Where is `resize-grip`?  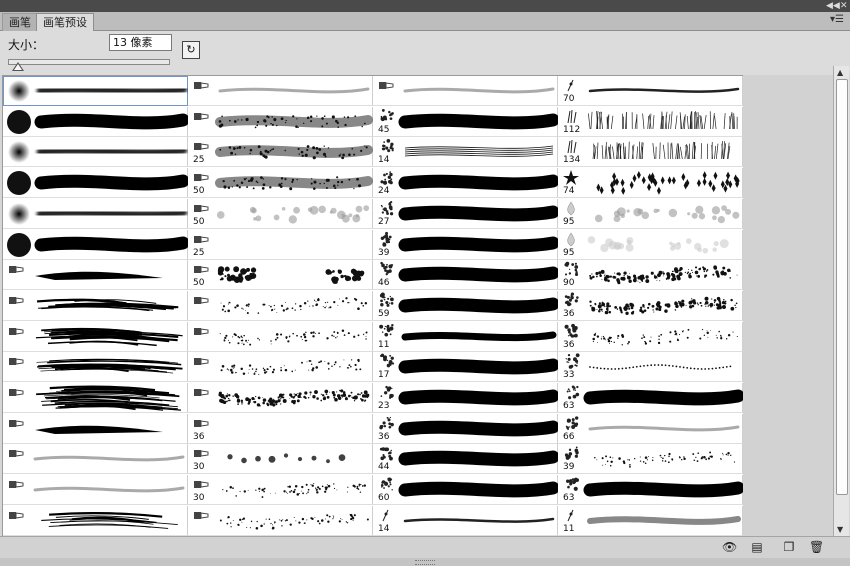
resize-grip is located at coordinates (425, 562).